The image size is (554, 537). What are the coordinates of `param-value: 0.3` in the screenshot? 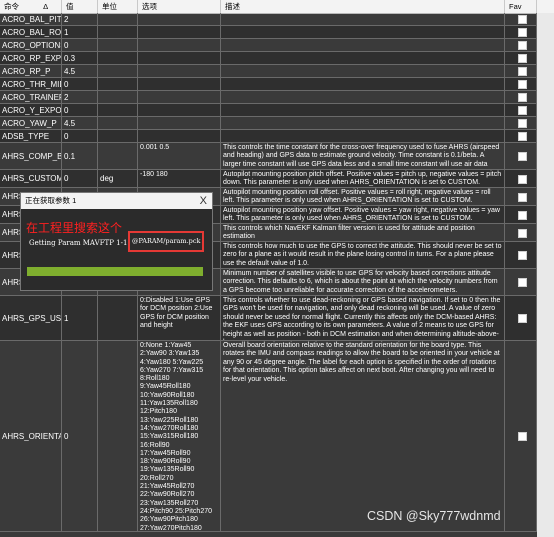 It's located at (80, 58).